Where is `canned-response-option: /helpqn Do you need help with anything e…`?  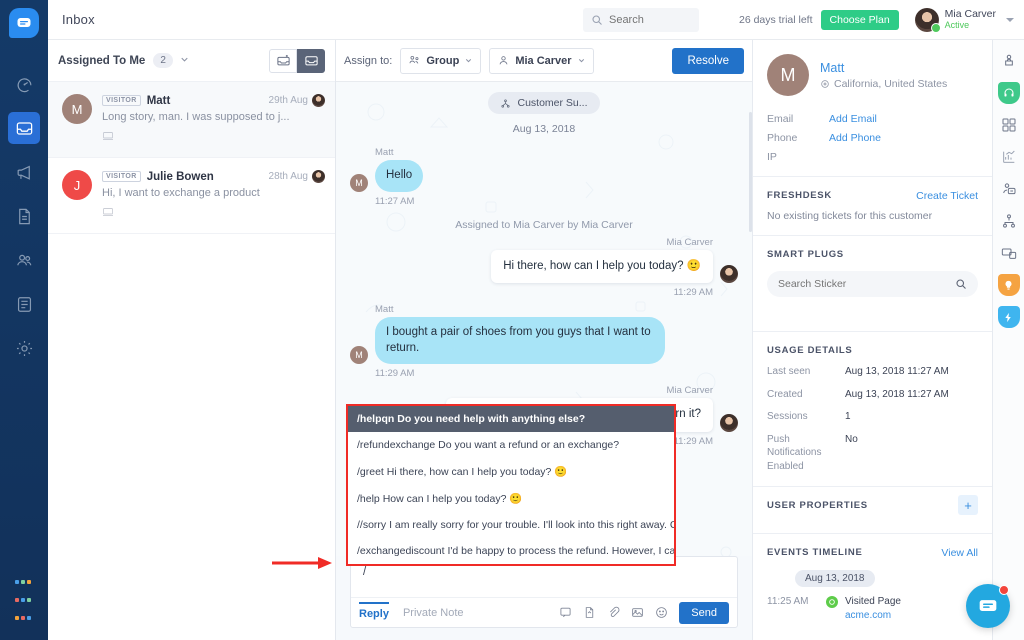
canned-response-option: /helpqn Do you need help with anything e… is located at coordinates (511, 419).